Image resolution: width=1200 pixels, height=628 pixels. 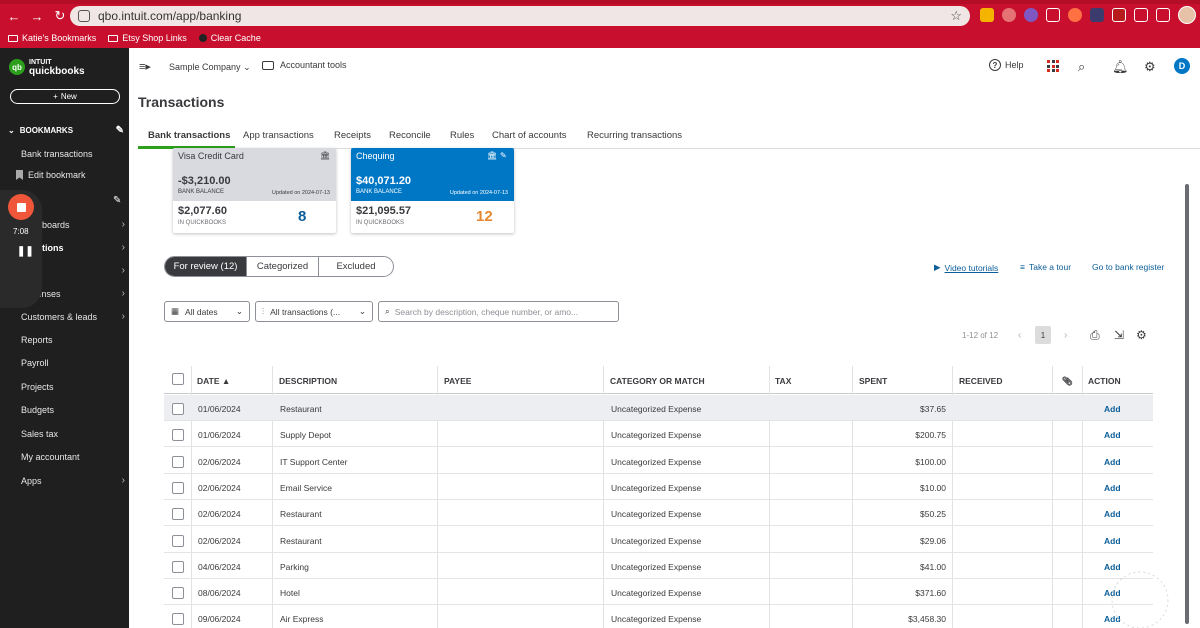 What do you see at coordinates (1128, 267) in the screenshot?
I see `bank-register-link: Go to bank register` at bounding box center [1128, 267].